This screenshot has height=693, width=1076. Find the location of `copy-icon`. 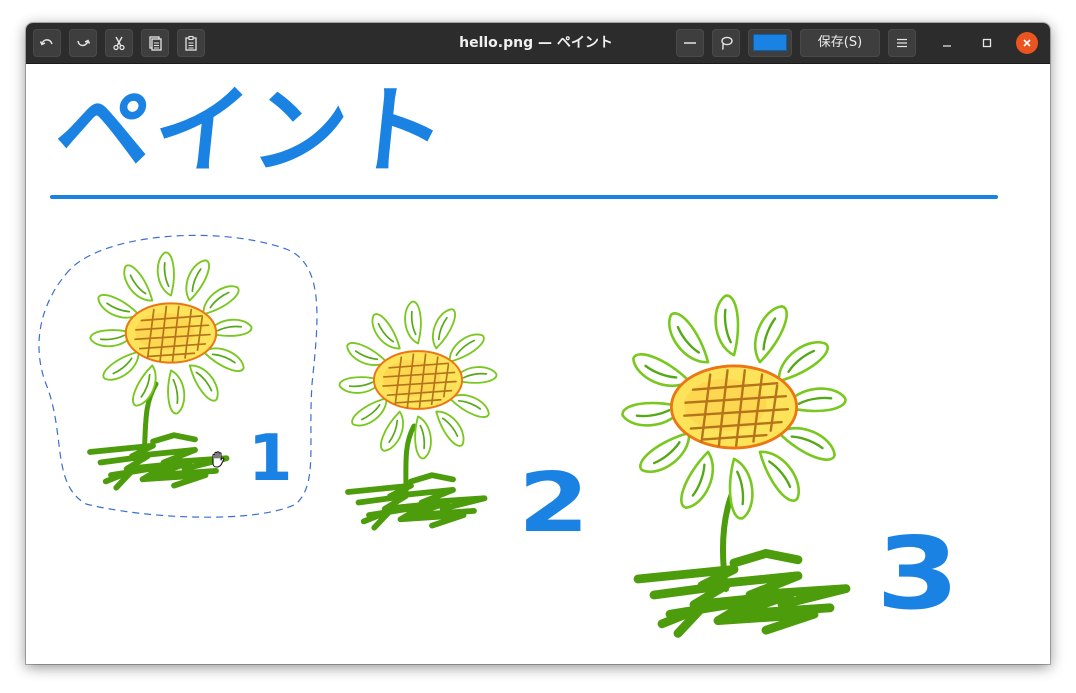

copy-icon is located at coordinates (155, 43).